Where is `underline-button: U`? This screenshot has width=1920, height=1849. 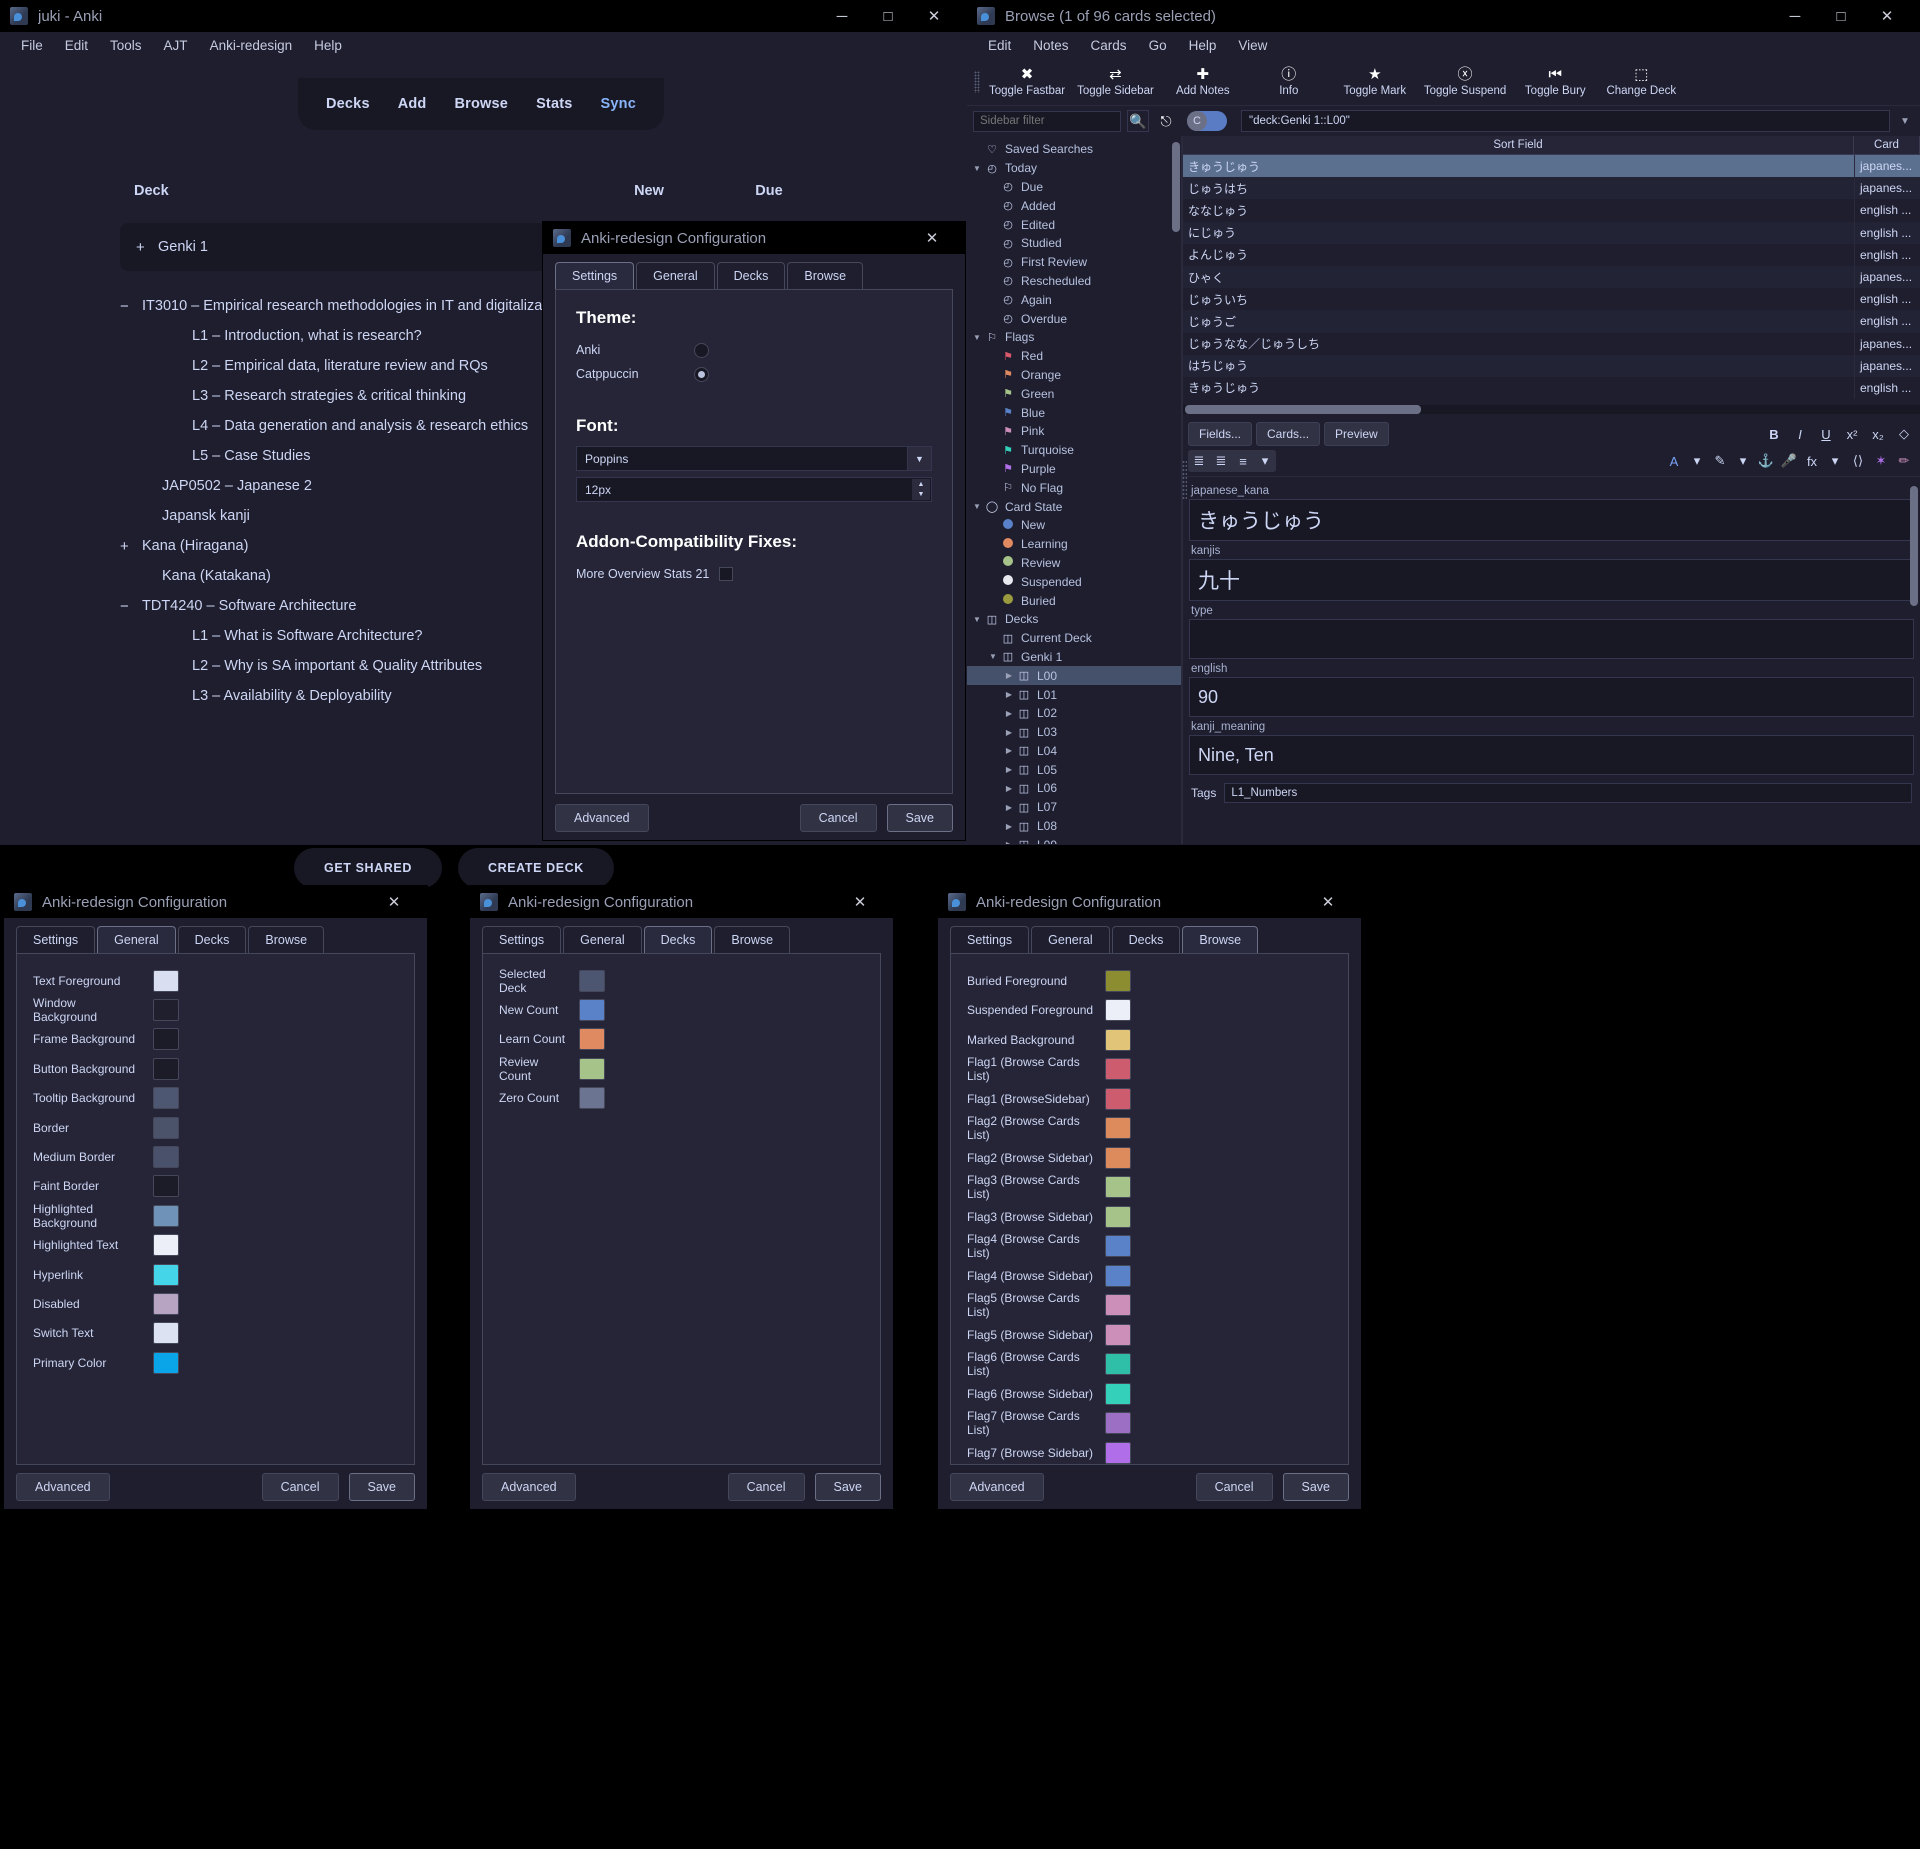 underline-button: U is located at coordinates (1826, 434).